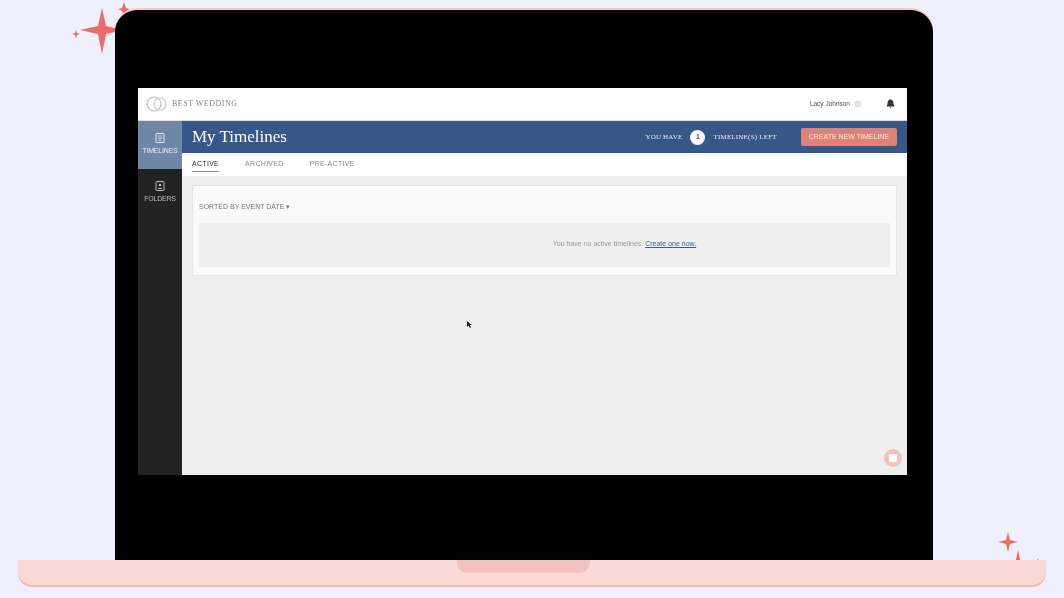 The height and width of the screenshot is (598, 1064). I want to click on chat-icon, so click(893, 458).